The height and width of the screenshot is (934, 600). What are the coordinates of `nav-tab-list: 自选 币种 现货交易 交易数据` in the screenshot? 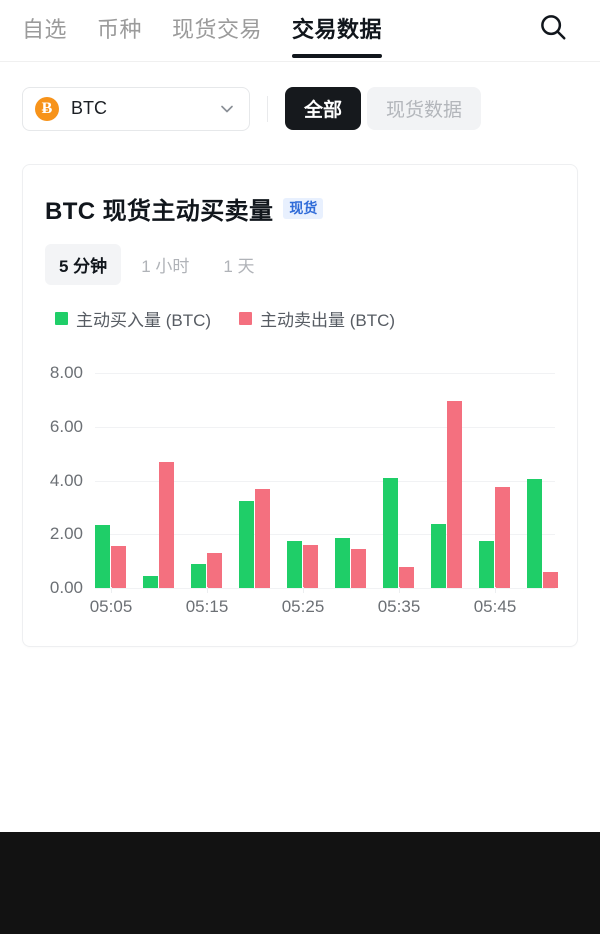 It's located at (202, 29).